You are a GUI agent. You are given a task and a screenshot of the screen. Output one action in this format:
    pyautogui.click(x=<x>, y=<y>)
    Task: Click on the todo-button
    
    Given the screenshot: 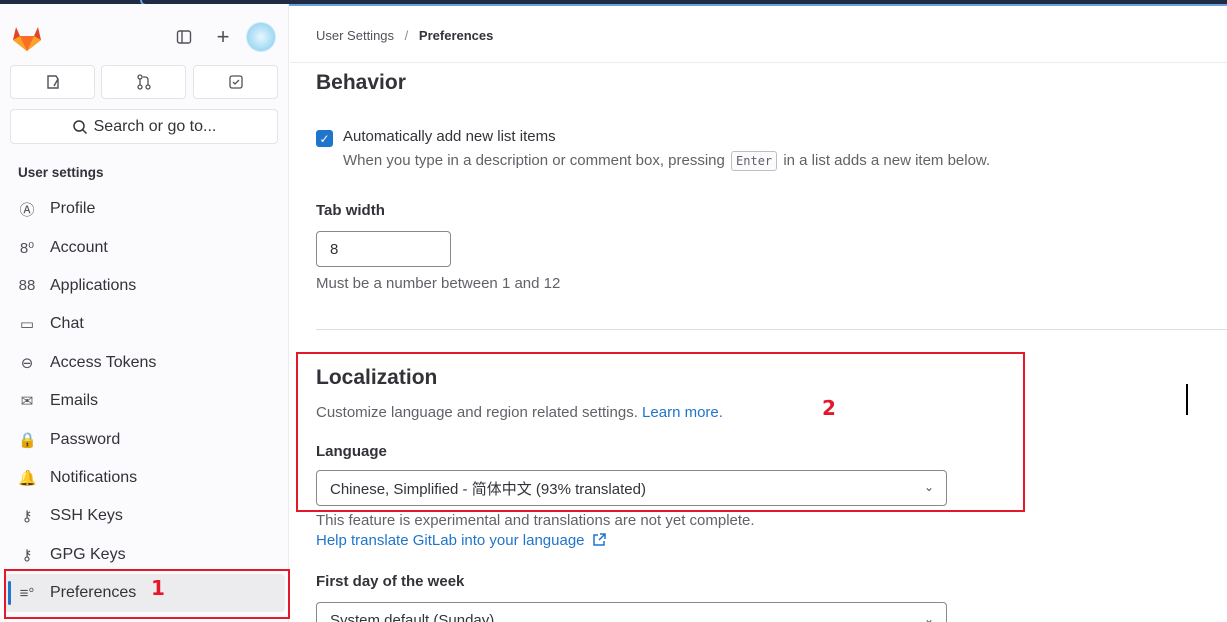 What is the action you would take?
    pyautogui.click(x=235, y=82)
    